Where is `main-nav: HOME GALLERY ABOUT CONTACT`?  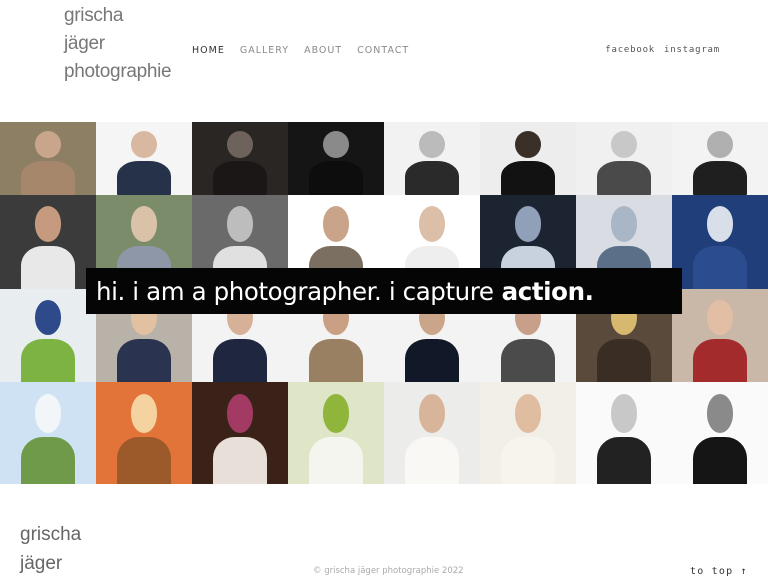 main-nav: HOME GALLERY ABOUT CONTACT is located at coordinates (300, 50).